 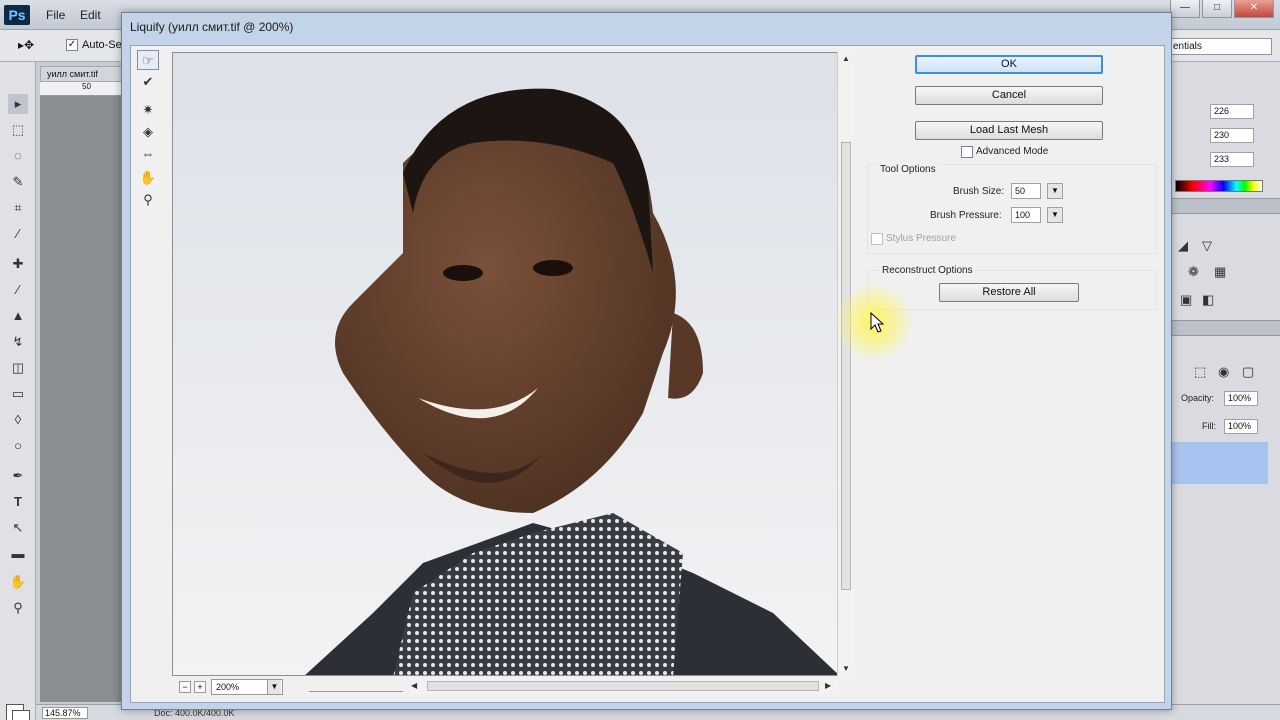 I want to click on quick-select-tool-icon: ✎, so click(x=18, y=182).